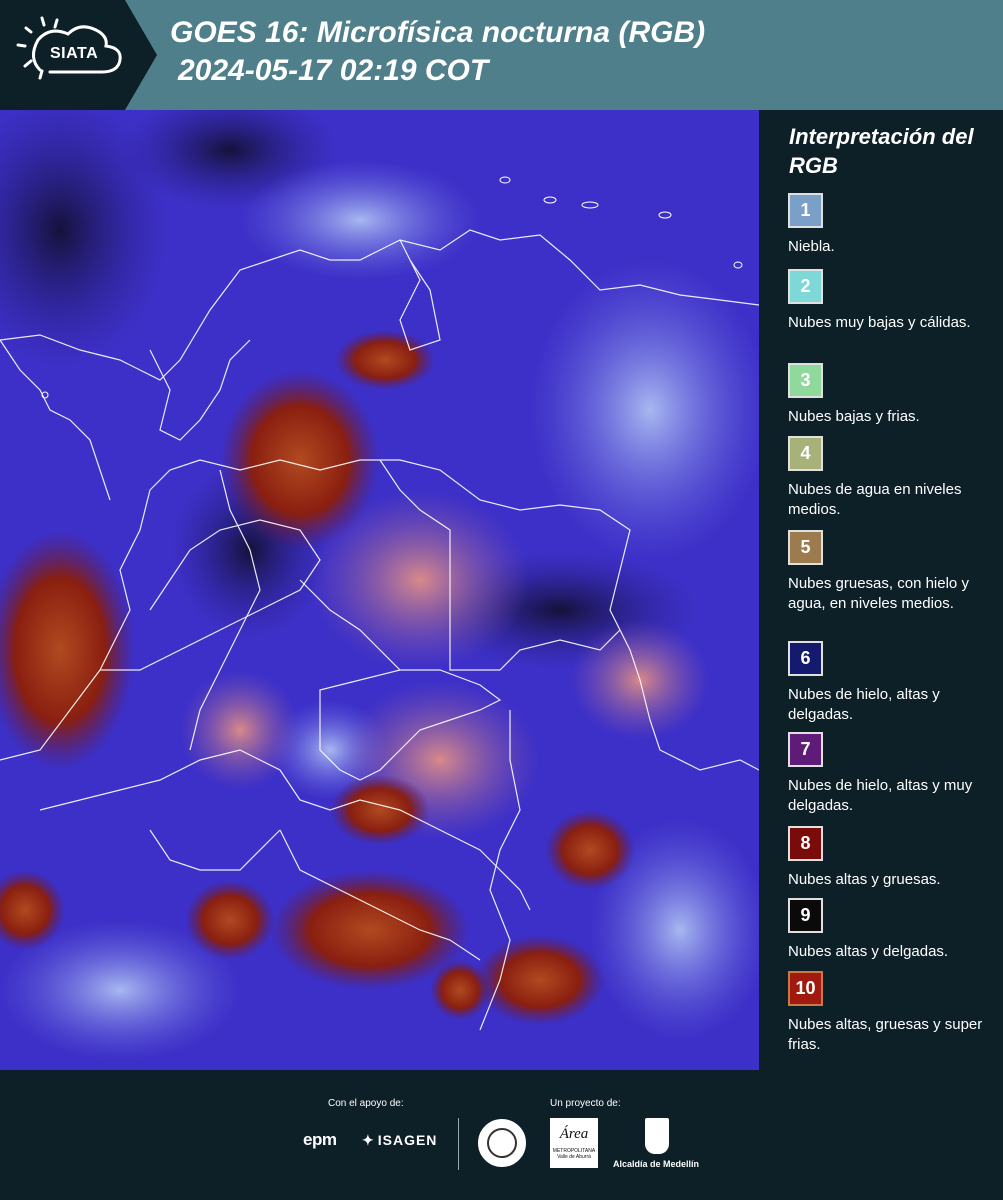  I want to click on legend-item-7: 7 Nubes de hielo, altas y muy delgadas., so click(893, 774).